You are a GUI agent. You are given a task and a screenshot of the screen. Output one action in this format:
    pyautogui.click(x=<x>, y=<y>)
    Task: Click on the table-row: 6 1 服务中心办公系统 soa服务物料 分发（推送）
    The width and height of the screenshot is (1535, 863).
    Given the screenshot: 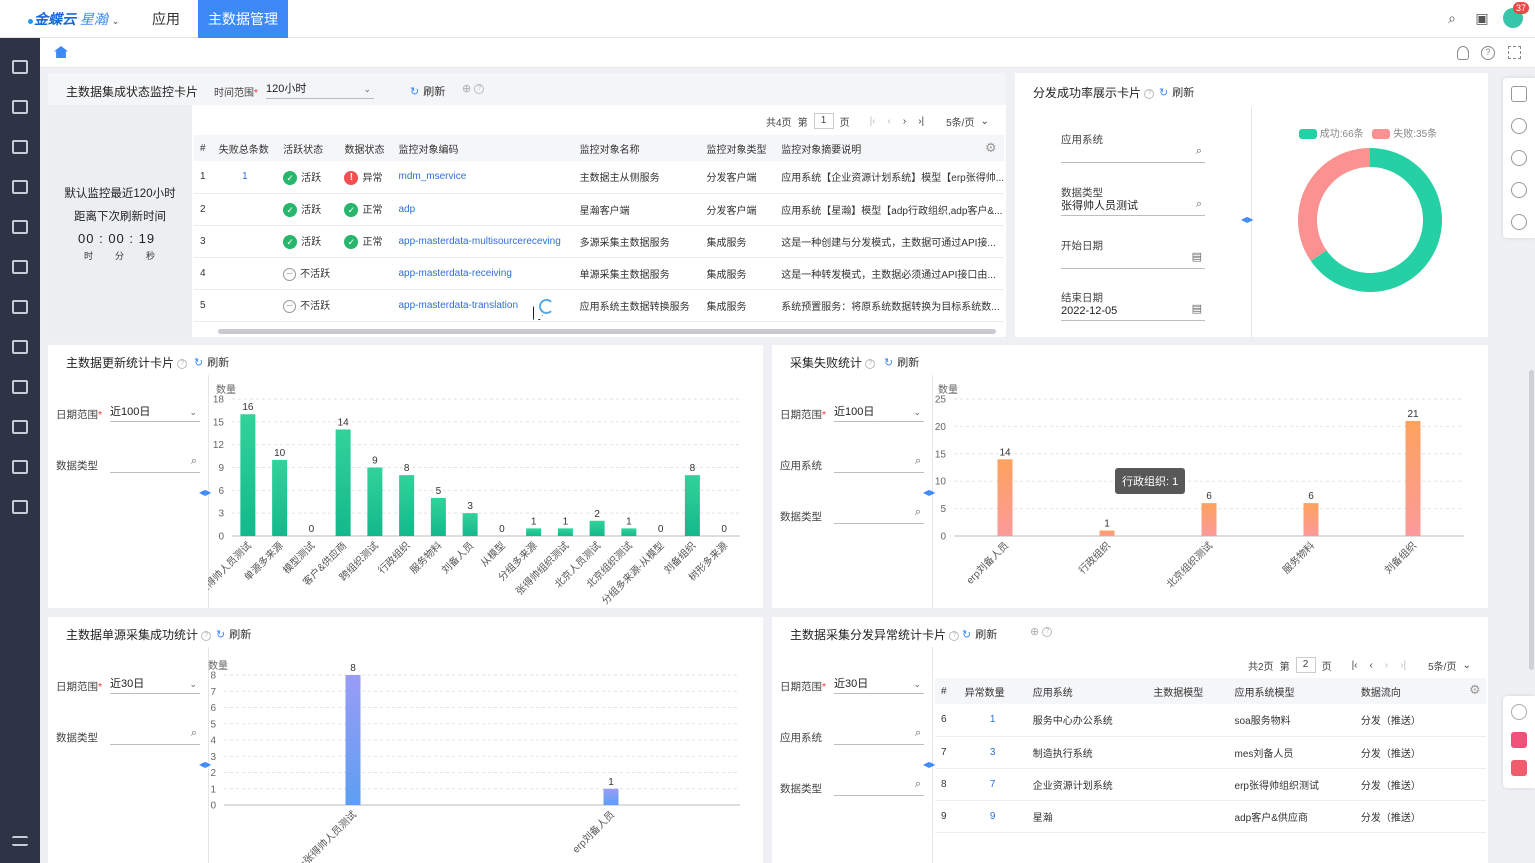 What is the action you would take?
    pyautogui.click(x=1210, y=720)
    